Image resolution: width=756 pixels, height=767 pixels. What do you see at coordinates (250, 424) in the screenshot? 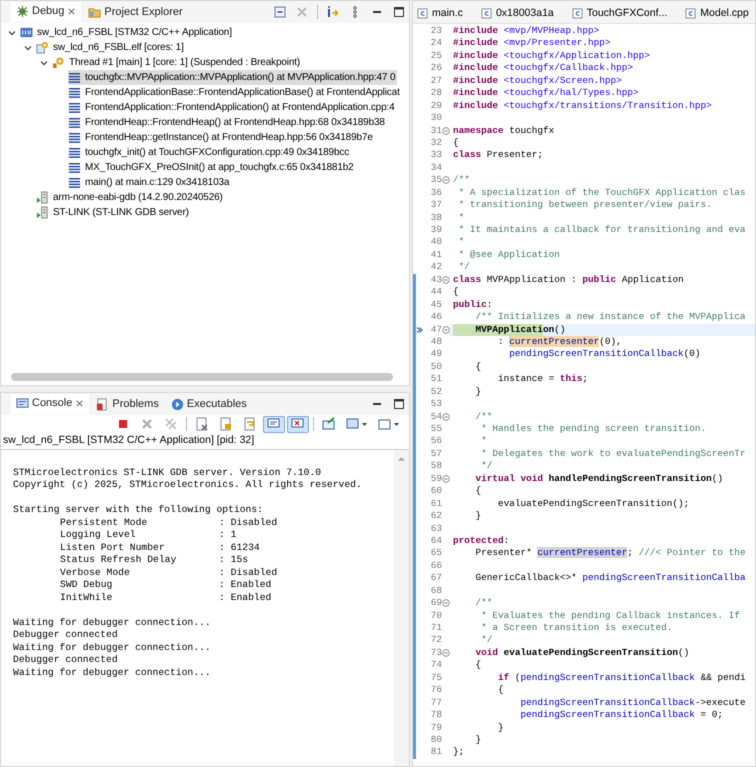
I see `word-wrap-icon` at bounding box center [250, 424].